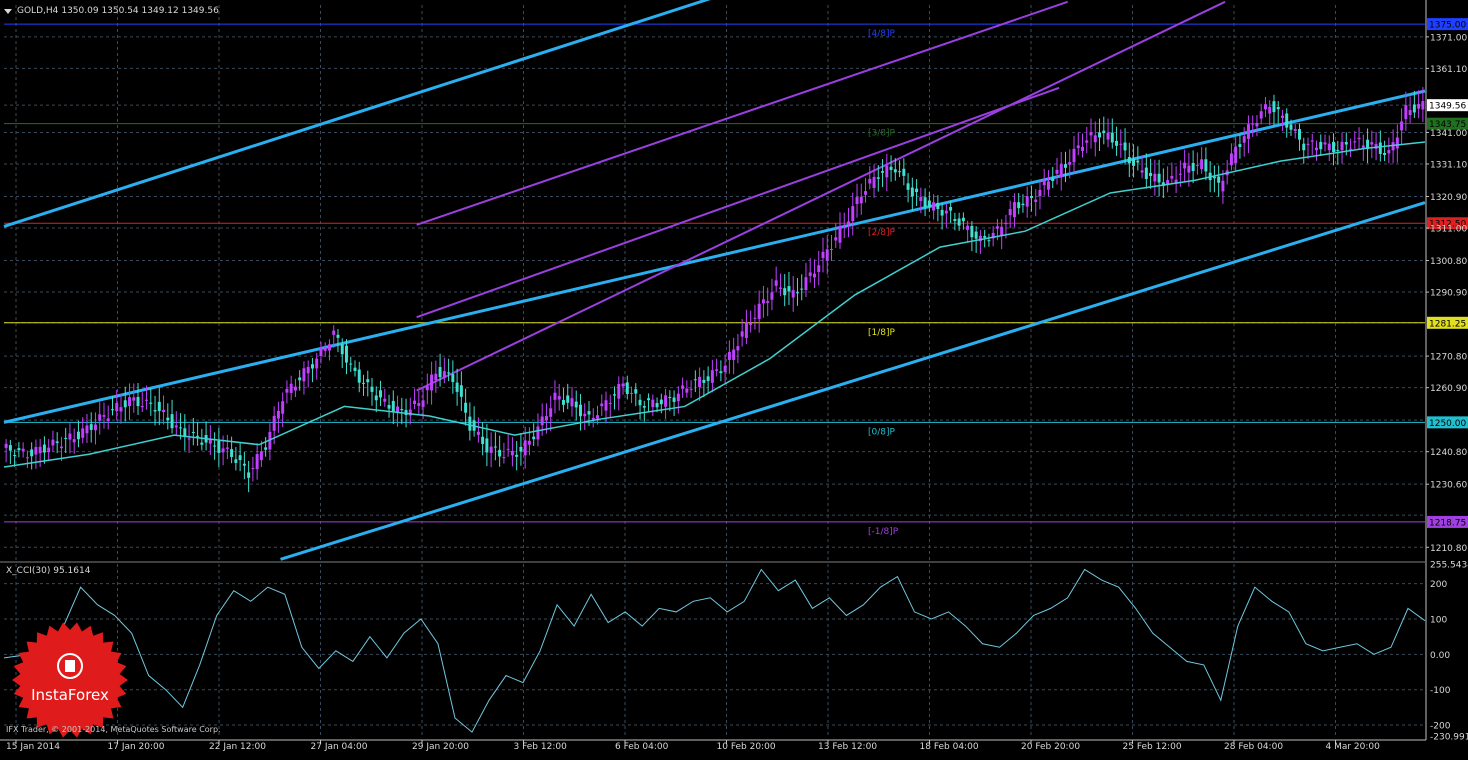  Describe the element at coordinates (1448, 230) in the screenshot. I see `price-tick-label: 1311.00` at that location.